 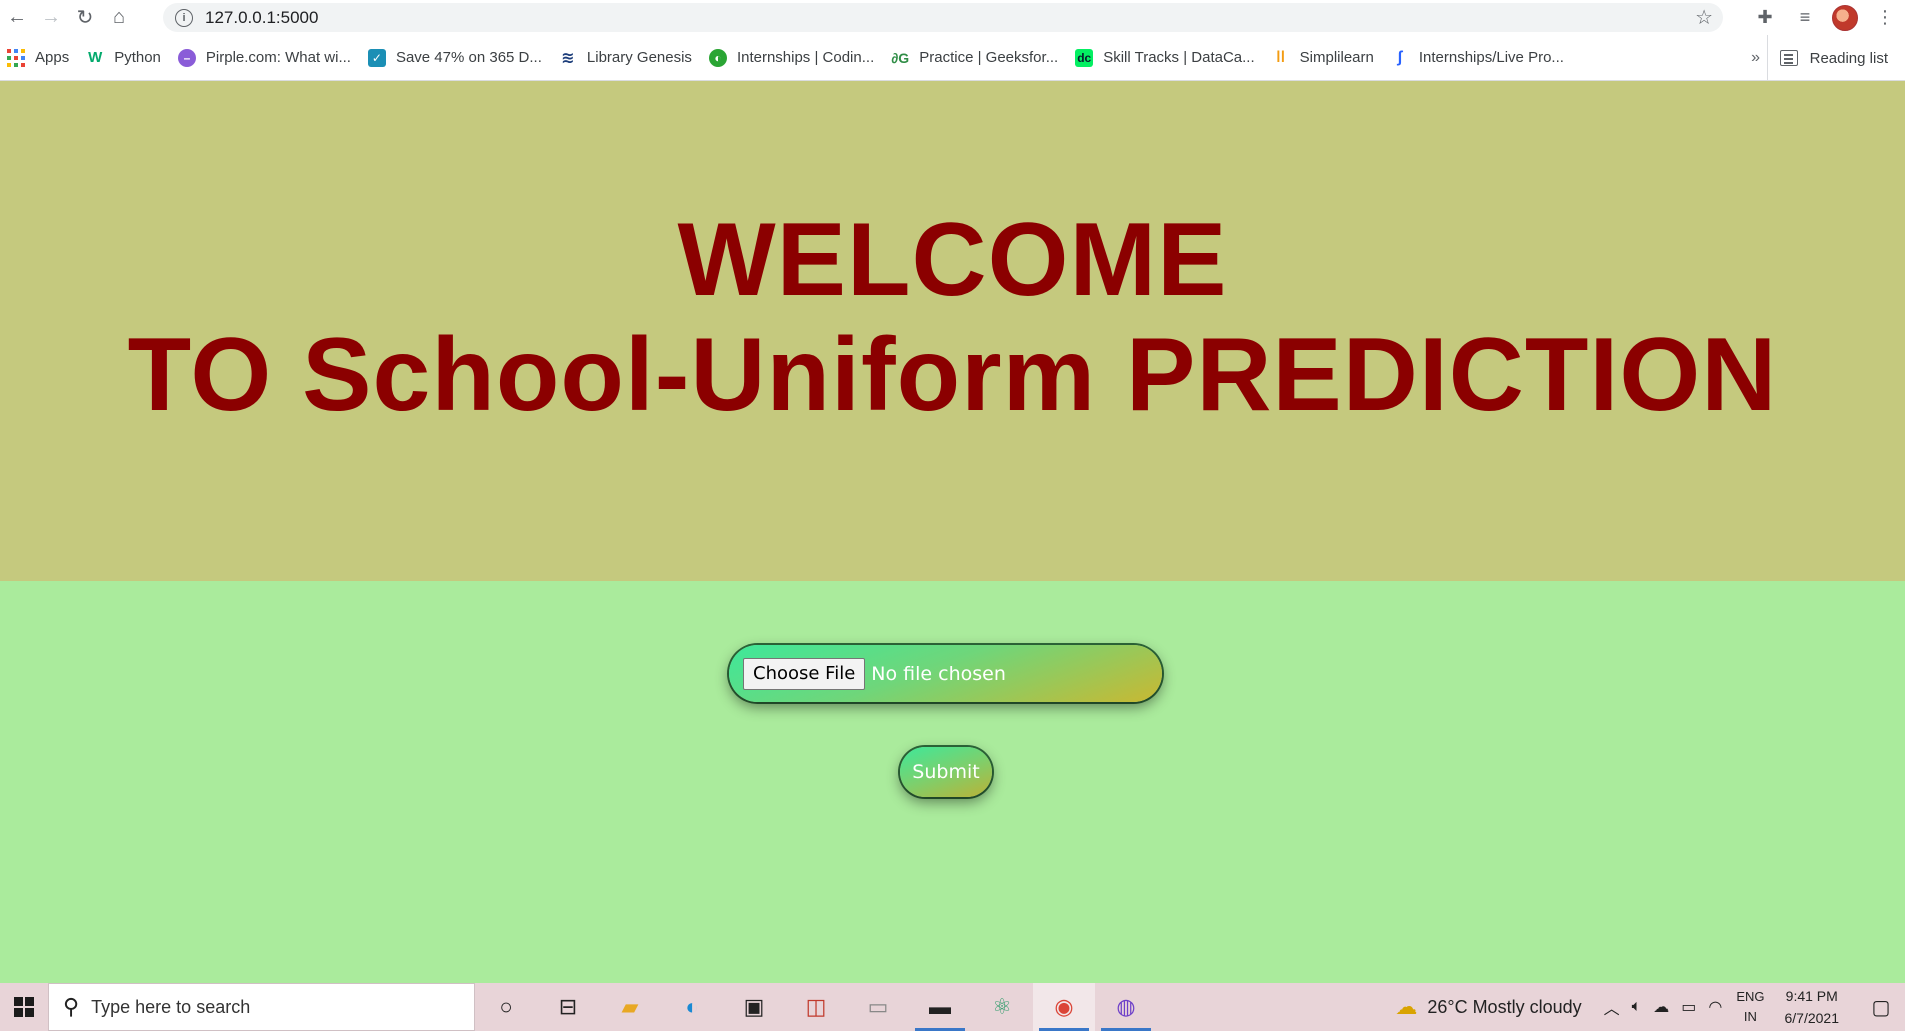 What do you see at coordinates (119, 18) in the screenshot?
I see `home-icon: ⌂` at bounding box center [119, 18].